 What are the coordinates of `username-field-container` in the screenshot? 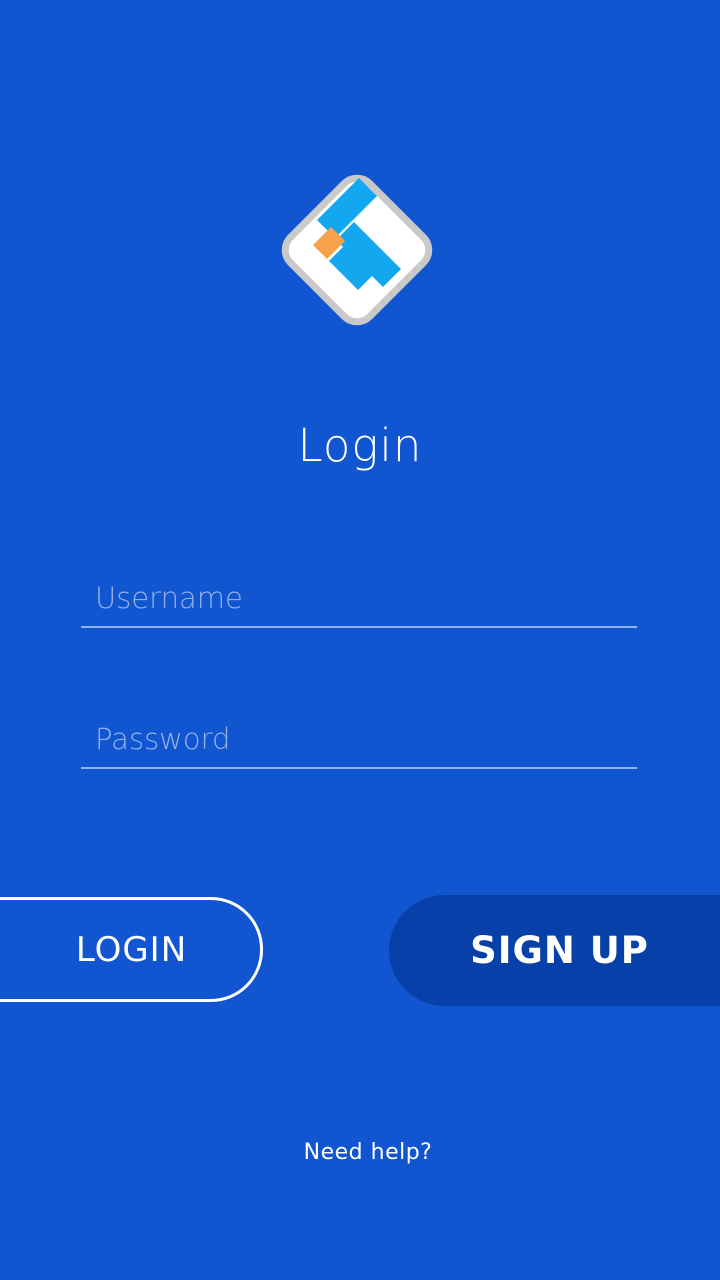 It's located at (359, 599).